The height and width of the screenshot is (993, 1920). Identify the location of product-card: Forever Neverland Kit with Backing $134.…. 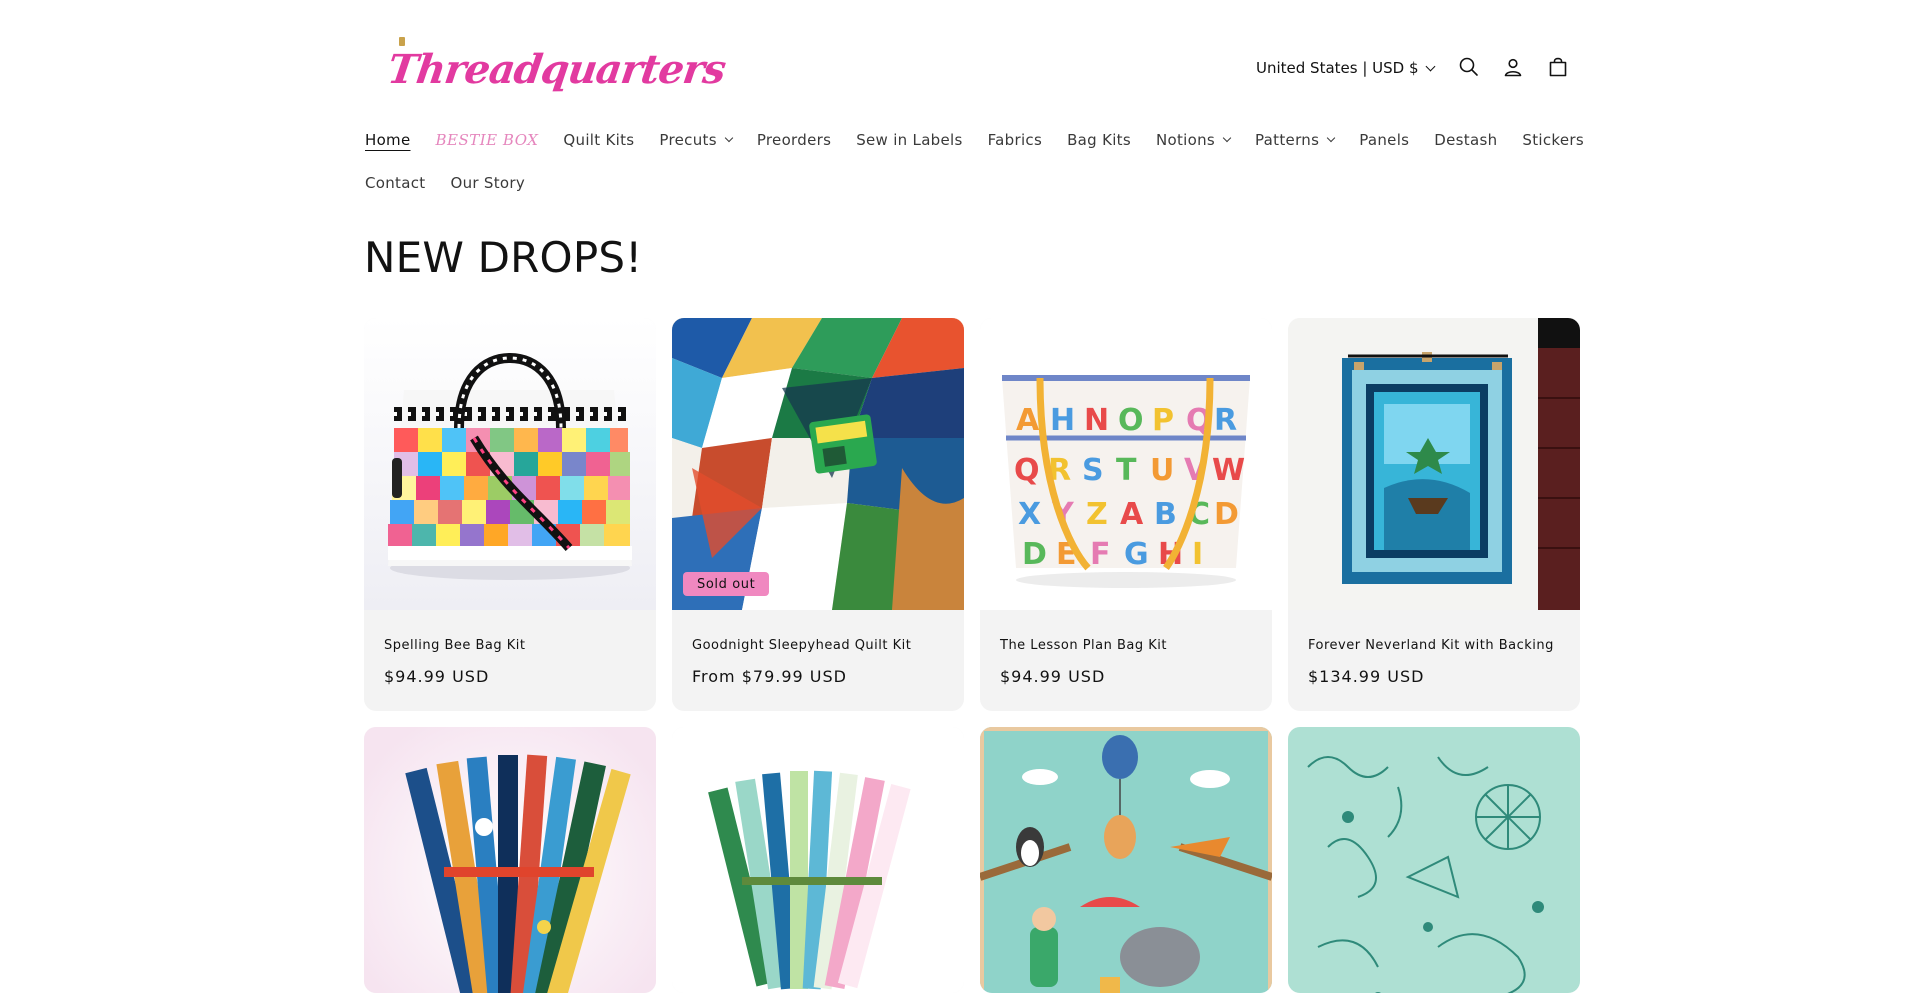
(1434, 514).